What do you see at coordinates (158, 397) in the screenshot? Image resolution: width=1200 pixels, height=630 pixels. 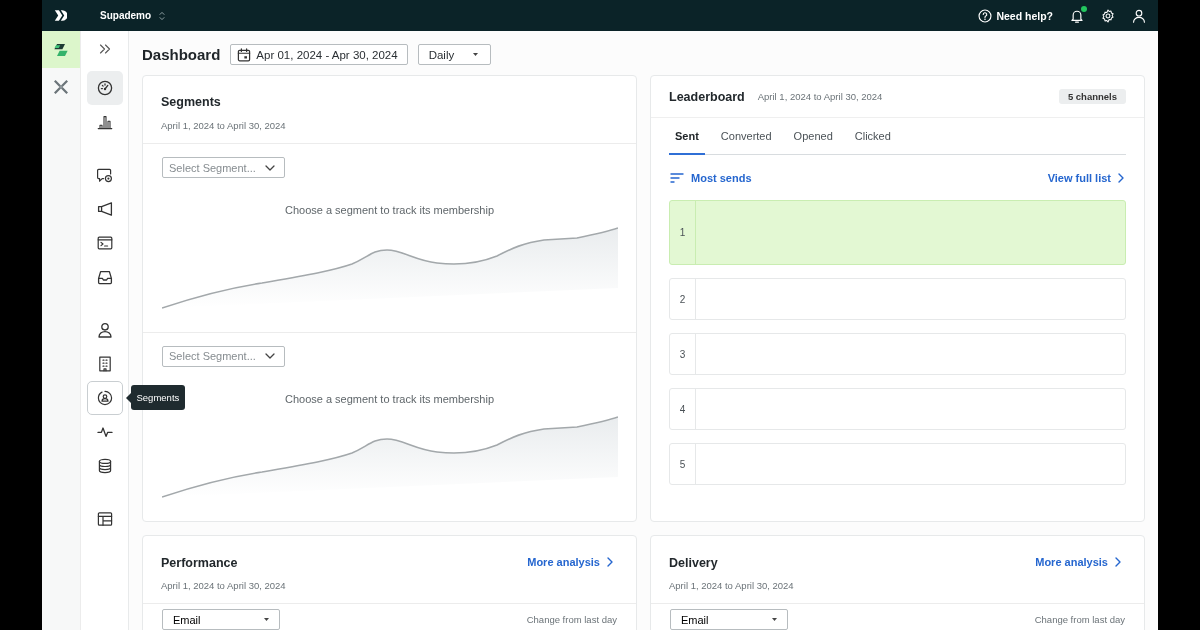 I see `tooltip: Segments` at bounding box center [158, 397].